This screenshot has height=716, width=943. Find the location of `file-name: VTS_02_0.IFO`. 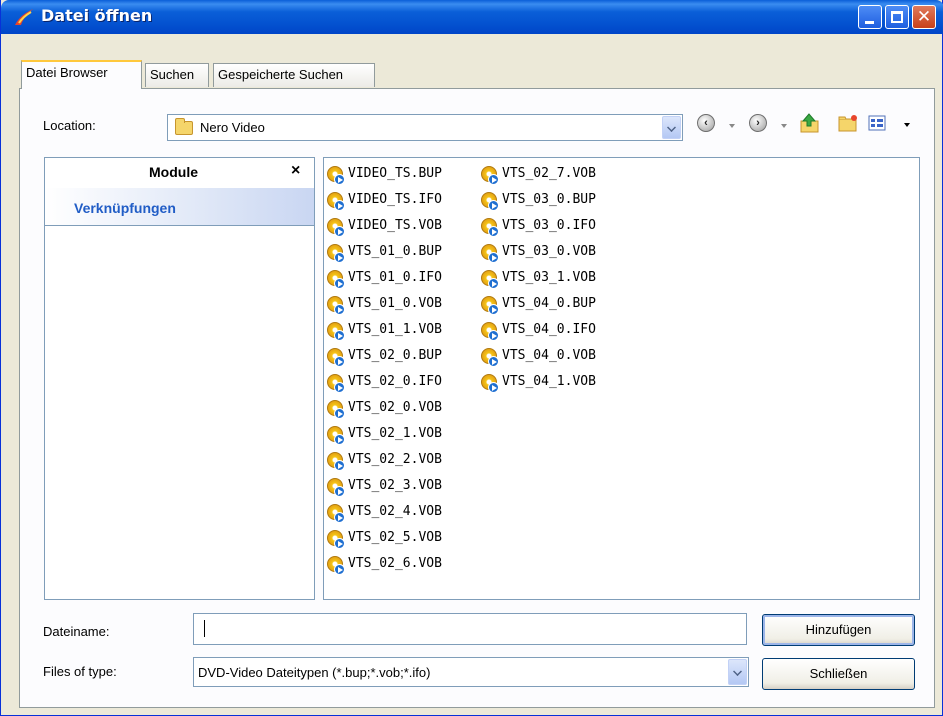

file-name: VTS_02_0.IFO is located at coordinates (395, 381).